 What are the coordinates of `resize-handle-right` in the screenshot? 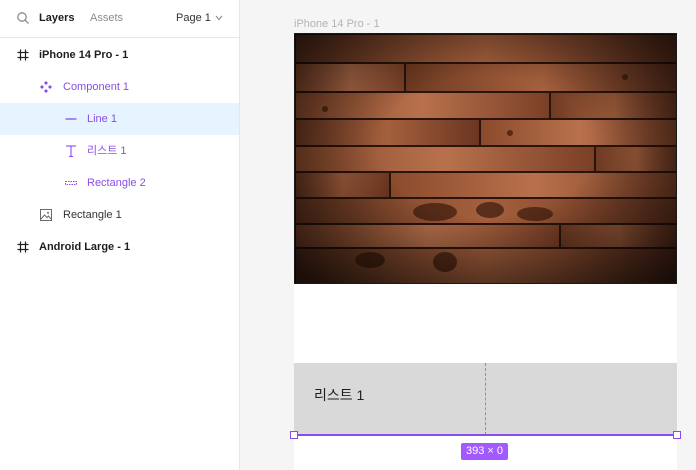 It's located at (677, 435).